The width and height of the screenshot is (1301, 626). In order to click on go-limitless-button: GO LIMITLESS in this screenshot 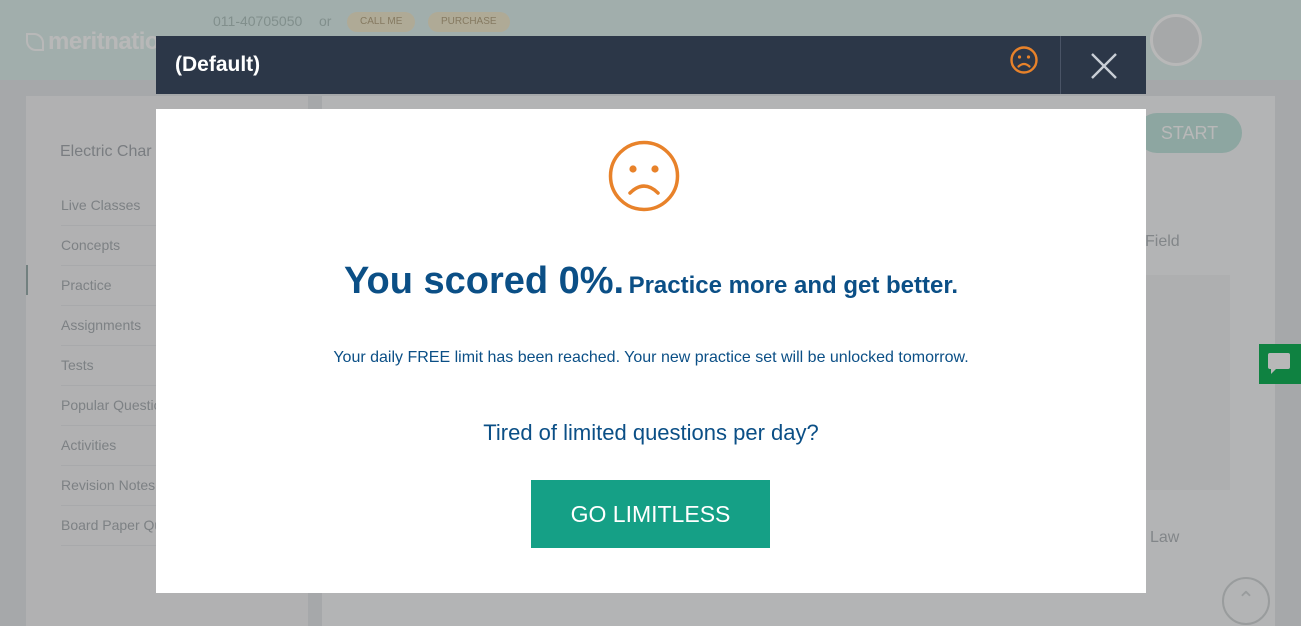, I will do `click(650, 514)`.